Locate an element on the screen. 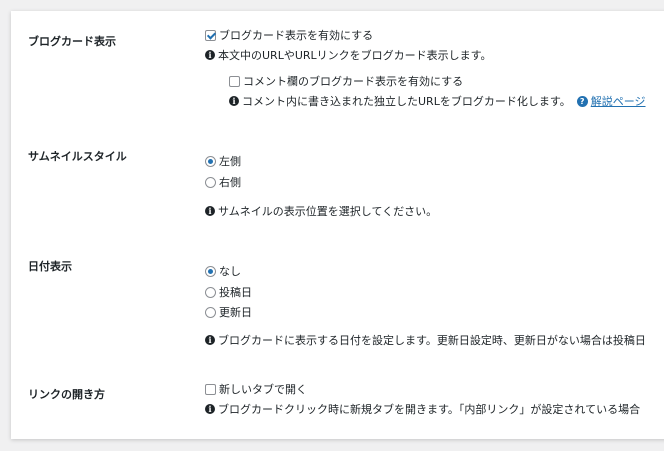 The image size is (664, 451). comment-blogcard-option: コメント欄のブログカード表示を有効にする is located at coordinates (346, 81).